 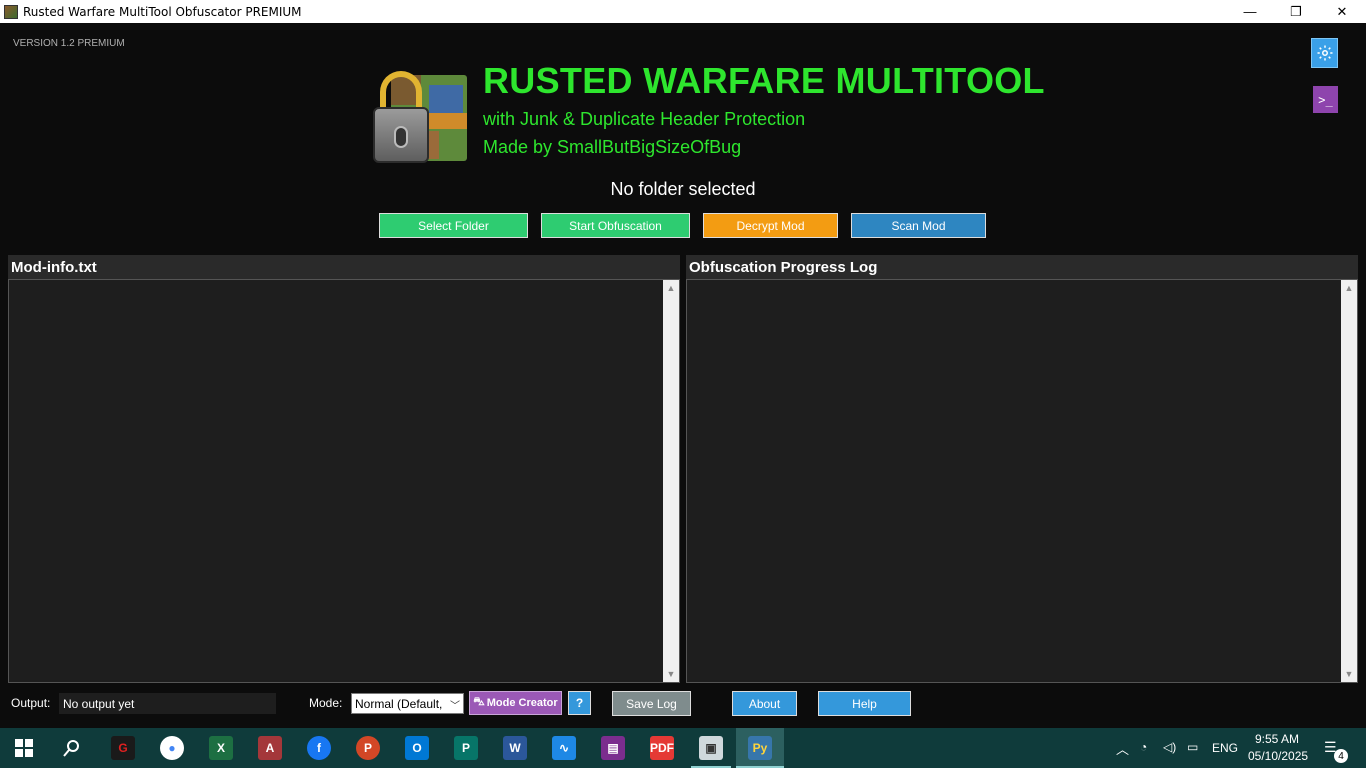 I want to click on word-icon: W, so click(x=515, y=748).